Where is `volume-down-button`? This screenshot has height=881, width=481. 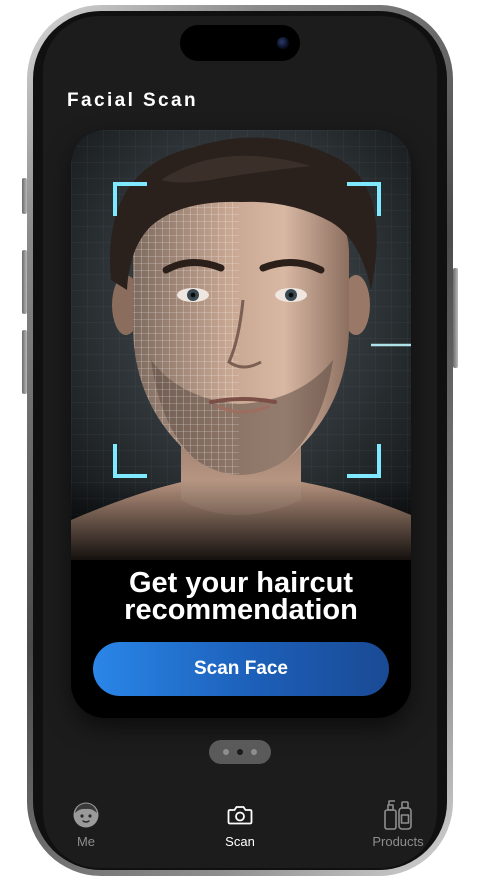 volume-down-button is located at coordinates (24, 362).